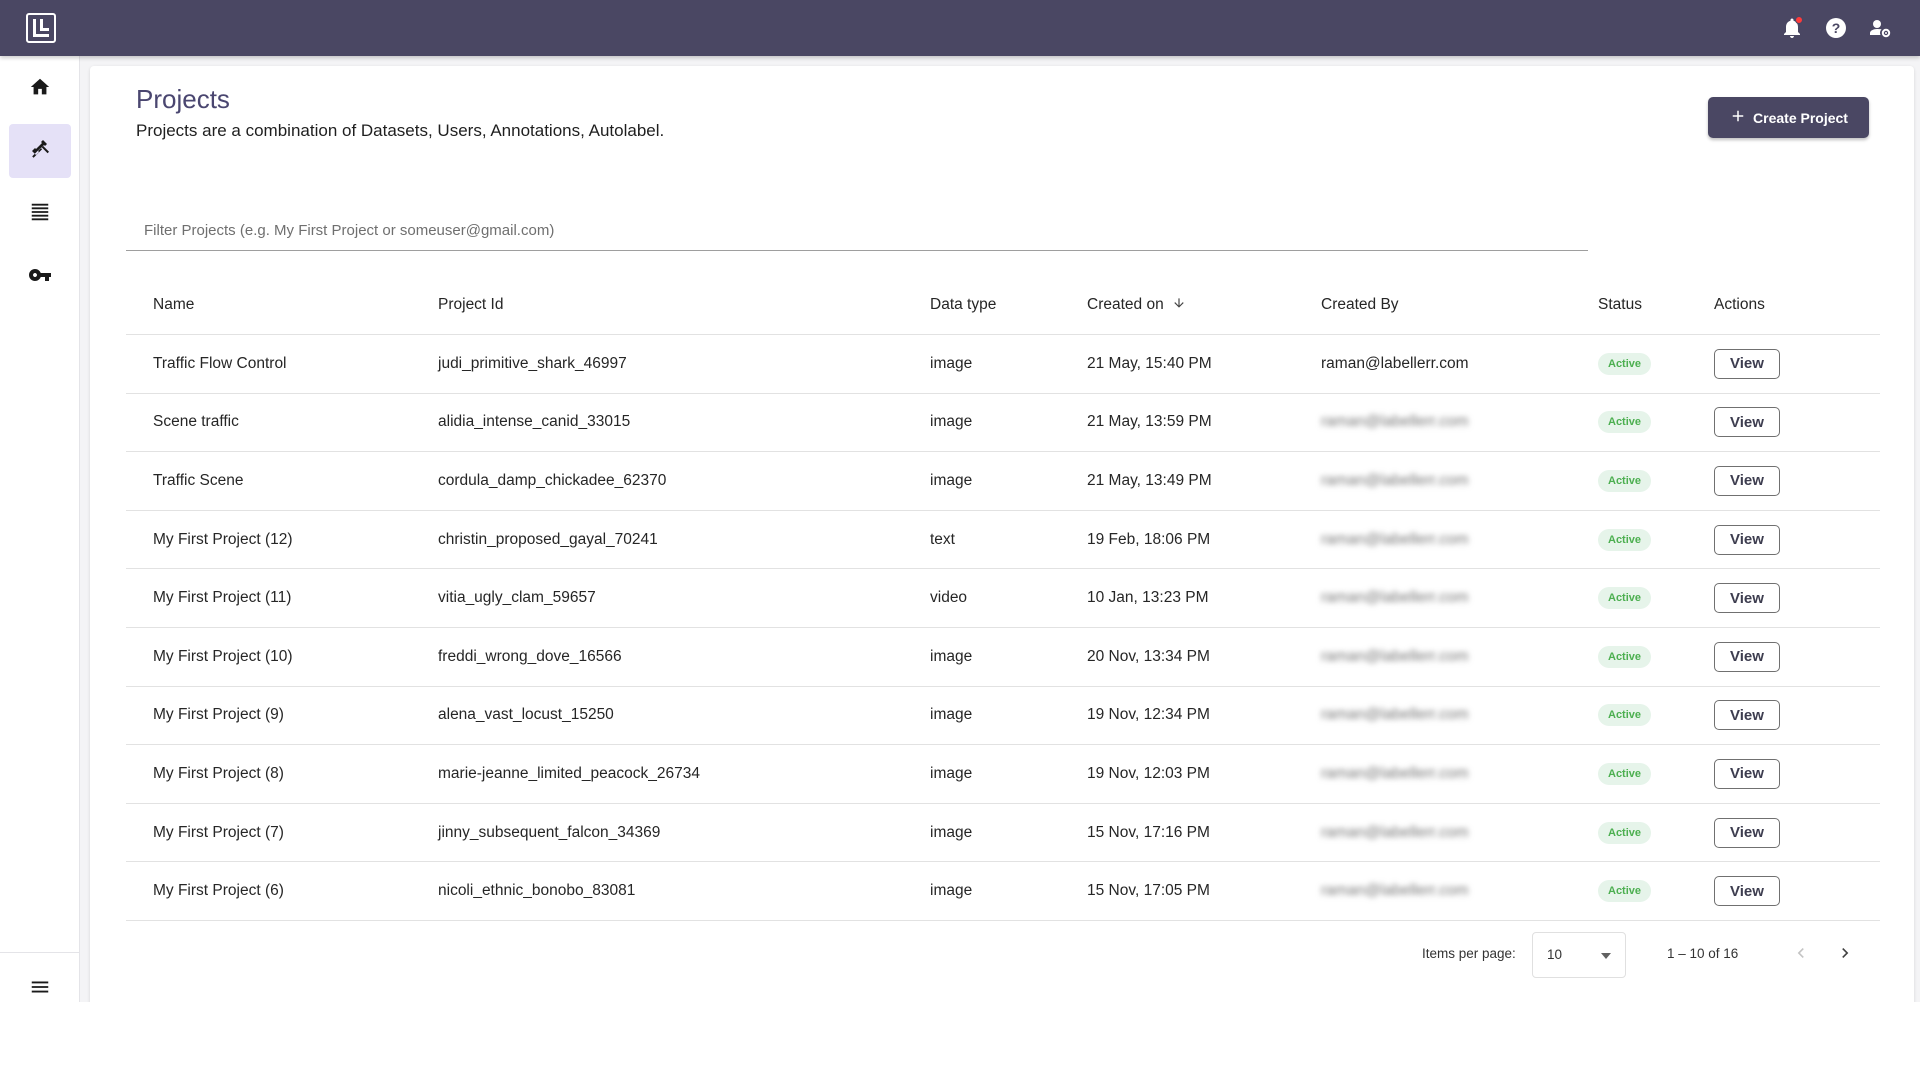  What do you see at coordinates (1148, 773) in the screenshot?
I see `created-on: 19 Nov, 12:03 PM` at bounding box center [1148, 773].